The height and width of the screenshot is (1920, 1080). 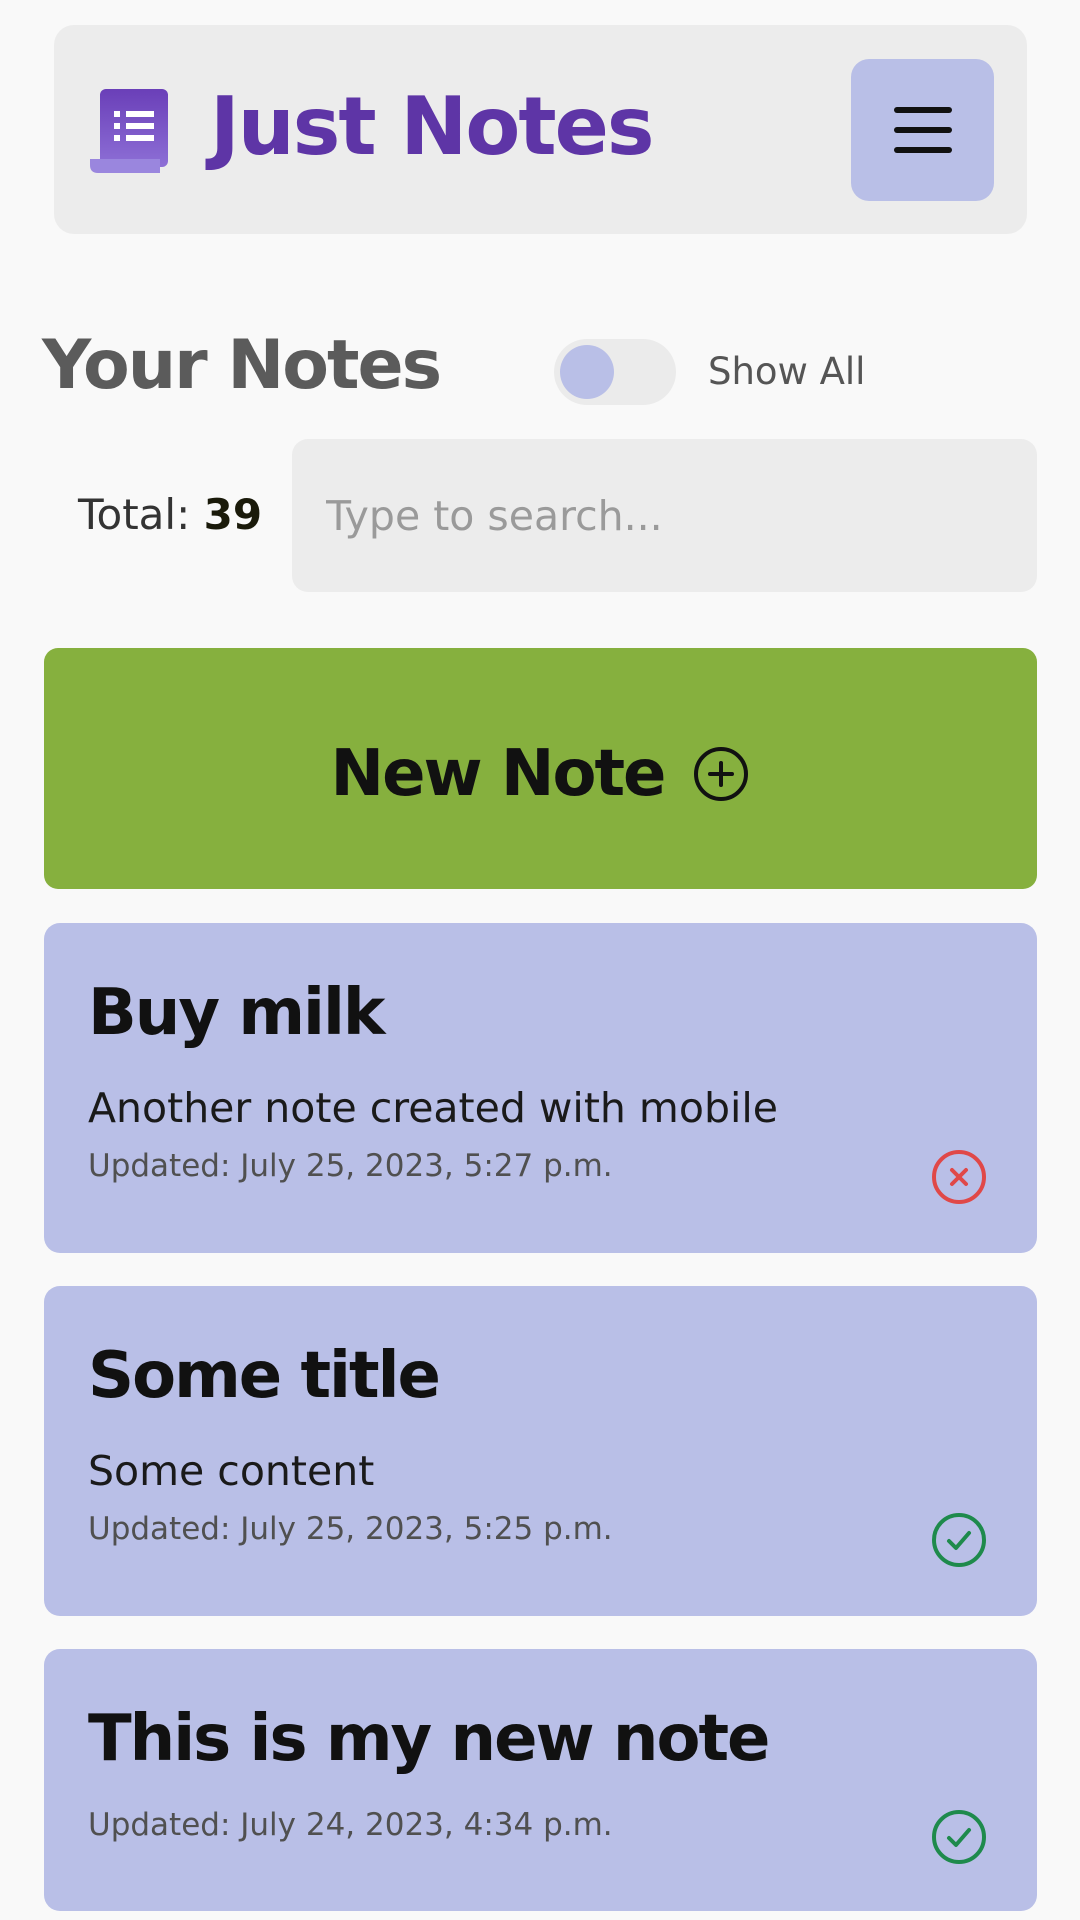 What do you see at coordinates (236, 1013) in the screenshot?
I see `note-title: Buy milk` at bounding box center [236, 1013].